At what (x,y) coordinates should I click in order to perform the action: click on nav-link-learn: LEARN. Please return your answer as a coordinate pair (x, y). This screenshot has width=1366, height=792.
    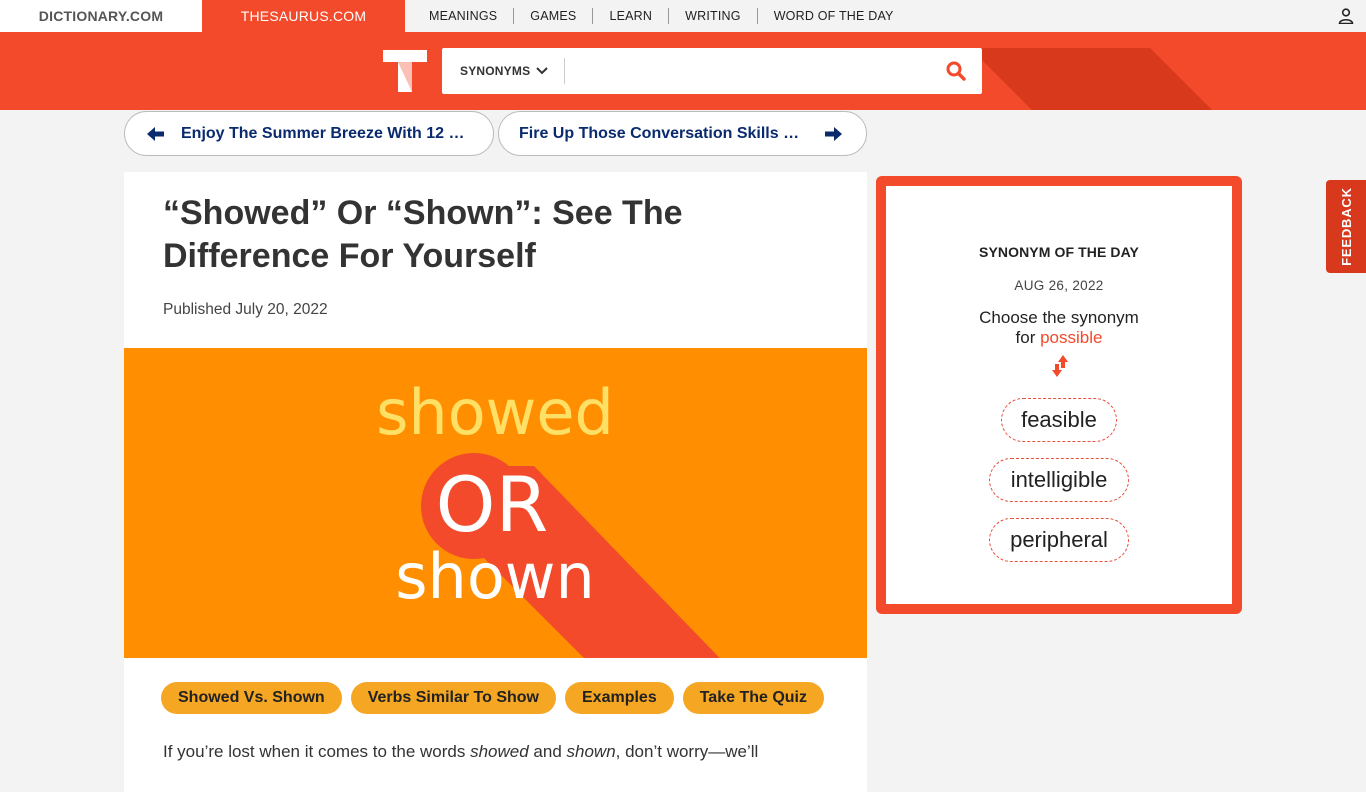
    Looking at the image, I should click on (630, 16).